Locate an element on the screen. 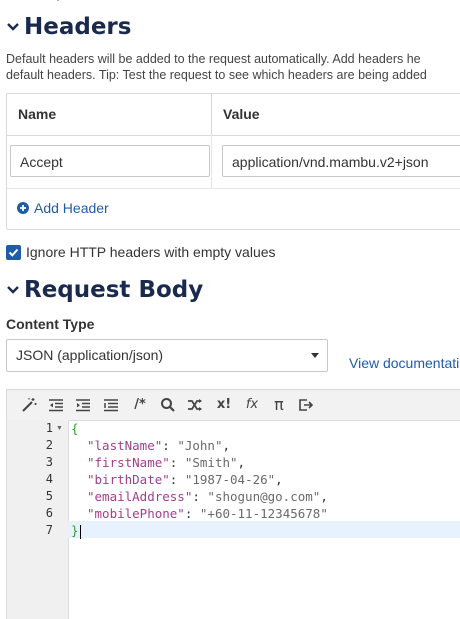 This screenshot has width=460, height=619. code-line: 6 "mobilePhone": "+60-11-12345678" is located at coordinates (186, 513).